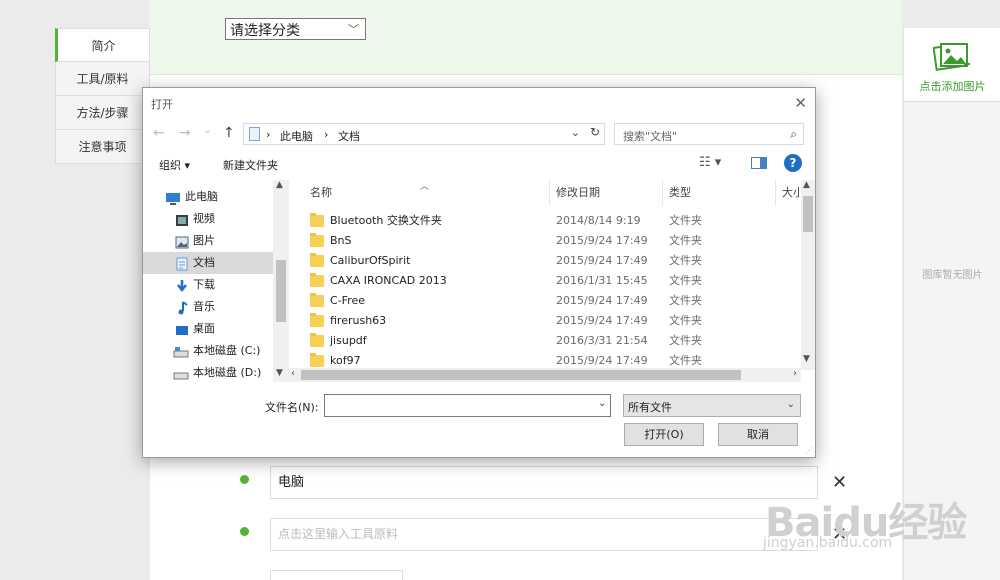 This screenshot has height=580, width=1000. What do you see at coordinates (809, 450) in the screenshot?
I see `resize-grip-icon: ⋰` at bounding box center [809, 450].